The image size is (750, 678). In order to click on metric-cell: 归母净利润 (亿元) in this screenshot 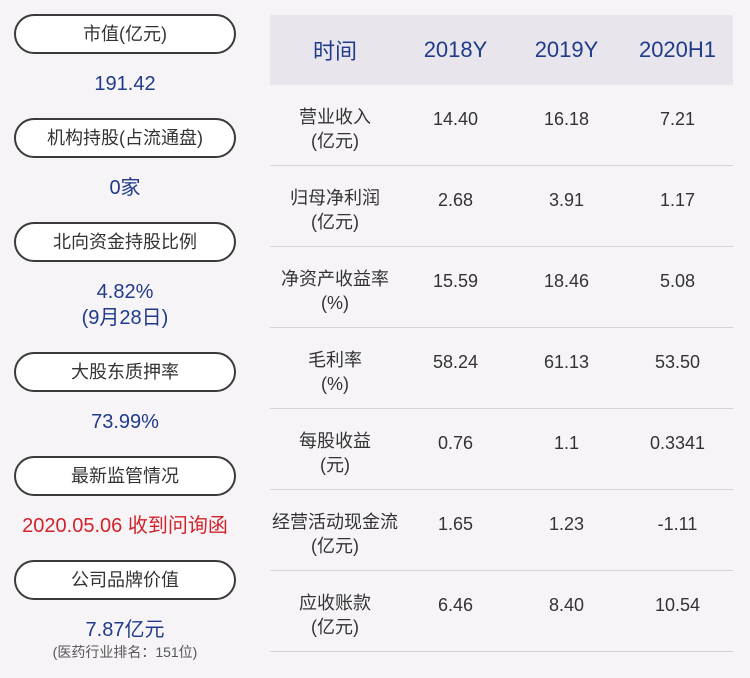, I will do `click(335, 200)`.